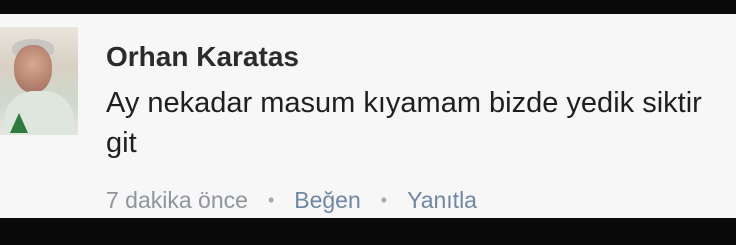  What do you see at coordinates (327, 200) in the screenshot?
I see `like-link: Beğen` at bounding box center [327, 200].